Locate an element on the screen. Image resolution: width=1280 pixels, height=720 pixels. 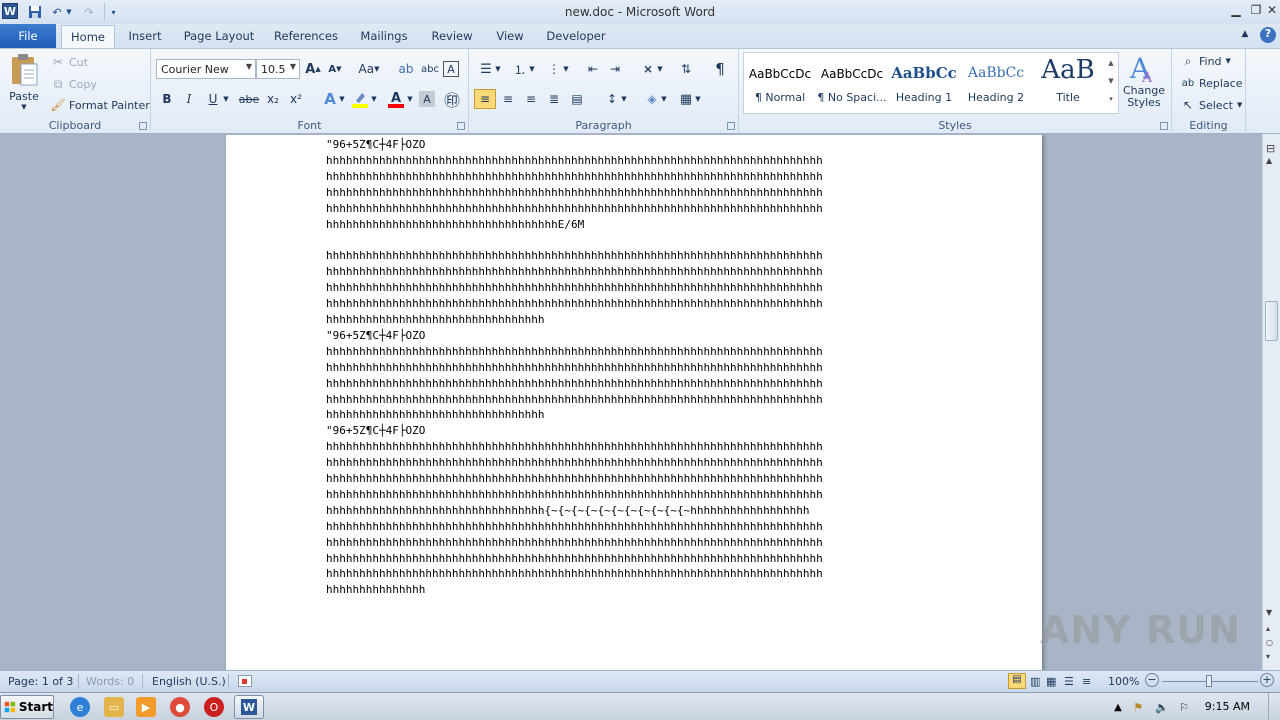
text-effects-dropdown-icon: ▼ is located at coordinates (342, 99).